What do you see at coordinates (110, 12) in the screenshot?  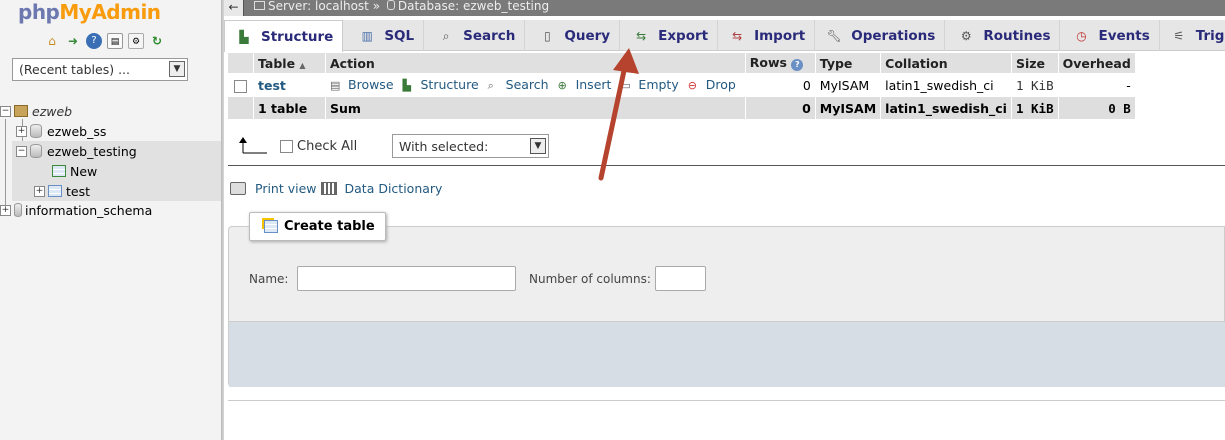 I see `logo-myadmin-text: MyAdmin` at bounding box center [110, 12].